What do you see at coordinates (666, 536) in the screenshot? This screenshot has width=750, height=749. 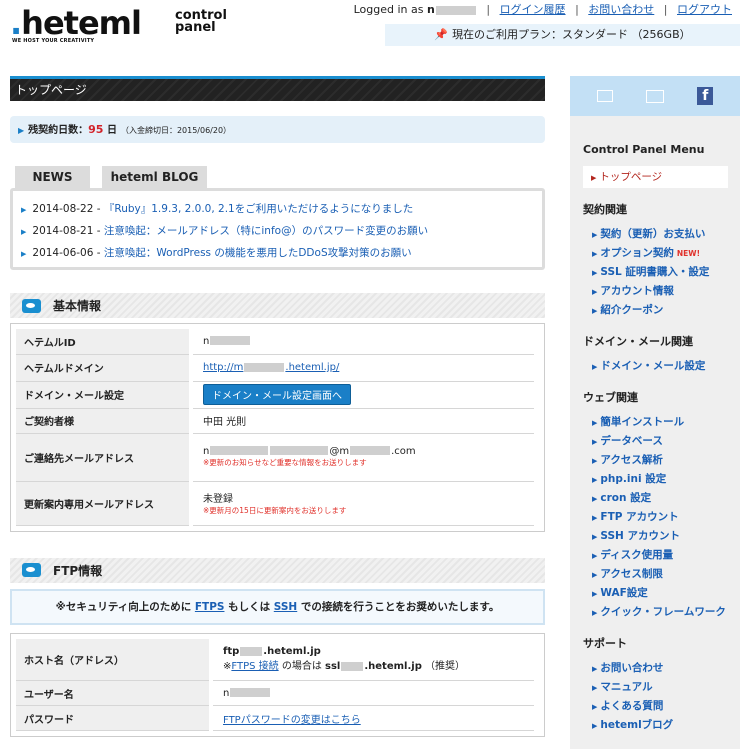 I see `sidebar-item: ▶ SSH アカウント` at bounding box center [666, 536].